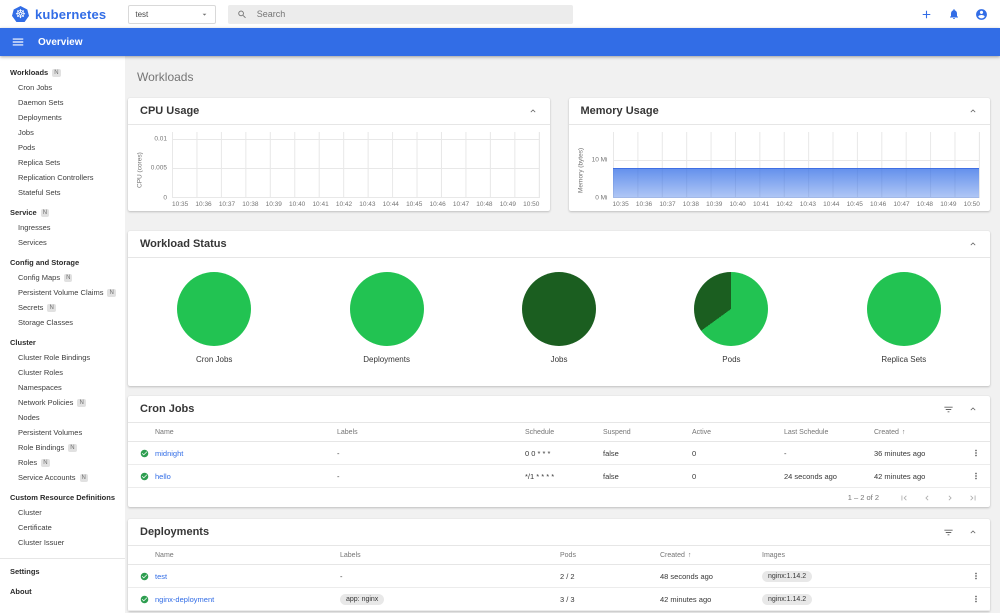  Describe the element at coordinates (904, 498) in the screenshot. I see `first-page-button` at that location.